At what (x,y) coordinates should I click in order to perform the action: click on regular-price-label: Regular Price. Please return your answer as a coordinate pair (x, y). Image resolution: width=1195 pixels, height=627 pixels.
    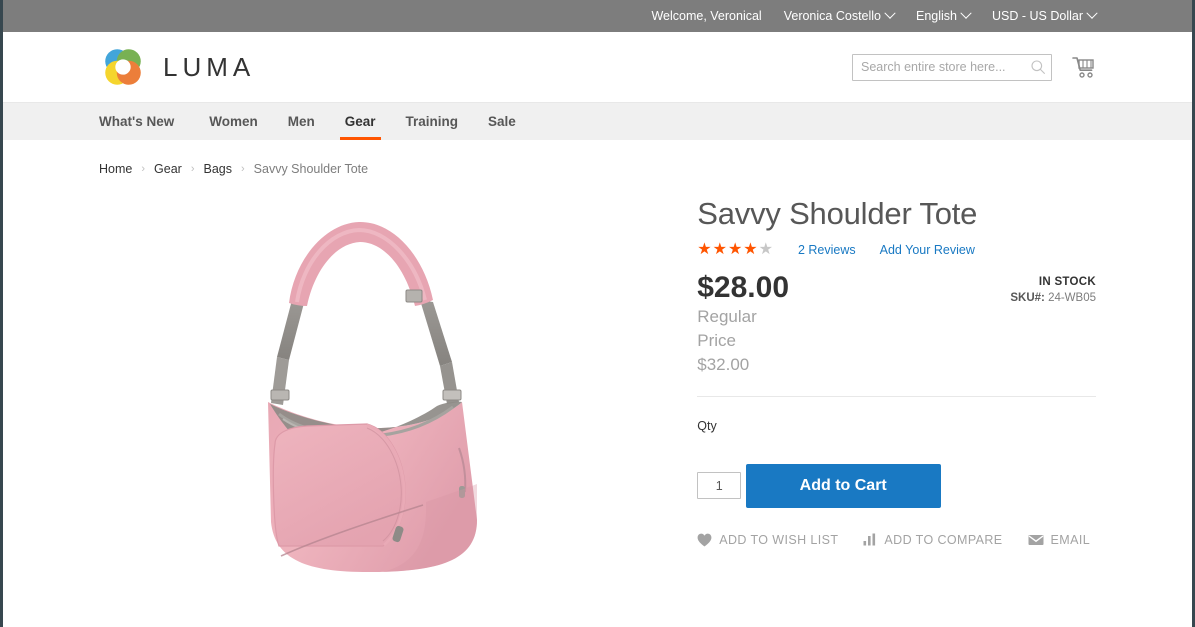
    Looking at the image, I should click on (727, 329).